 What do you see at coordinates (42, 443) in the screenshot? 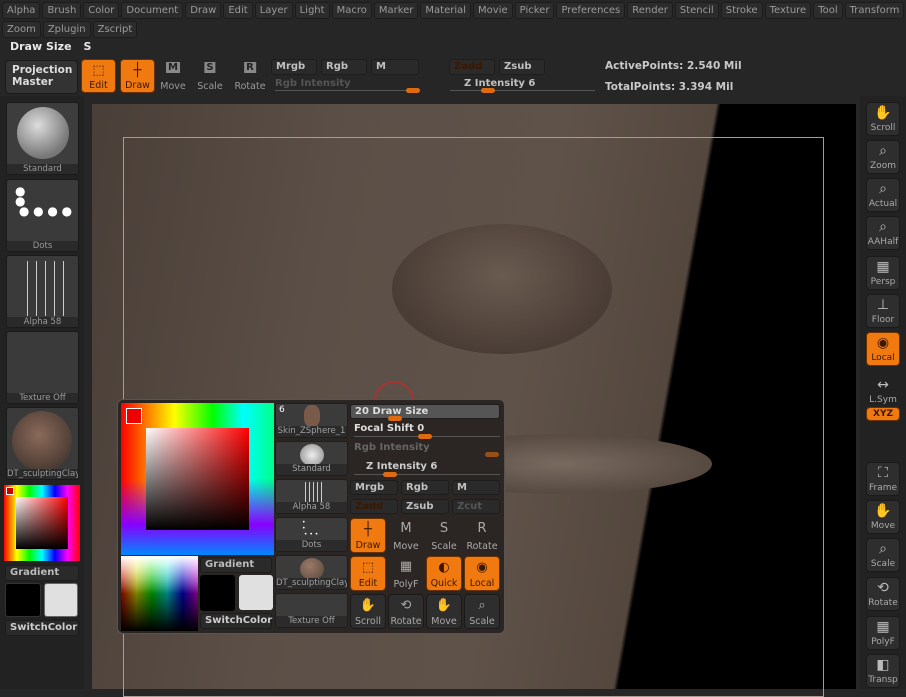
I see `material-thumbnail: DT_sculptingClay` at bounding box center [42, 443].